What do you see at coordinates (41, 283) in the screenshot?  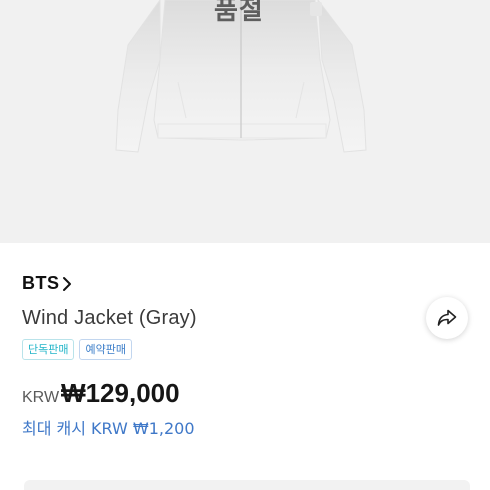 I see `artist-name: BTS` at bounding box center [41, 283].